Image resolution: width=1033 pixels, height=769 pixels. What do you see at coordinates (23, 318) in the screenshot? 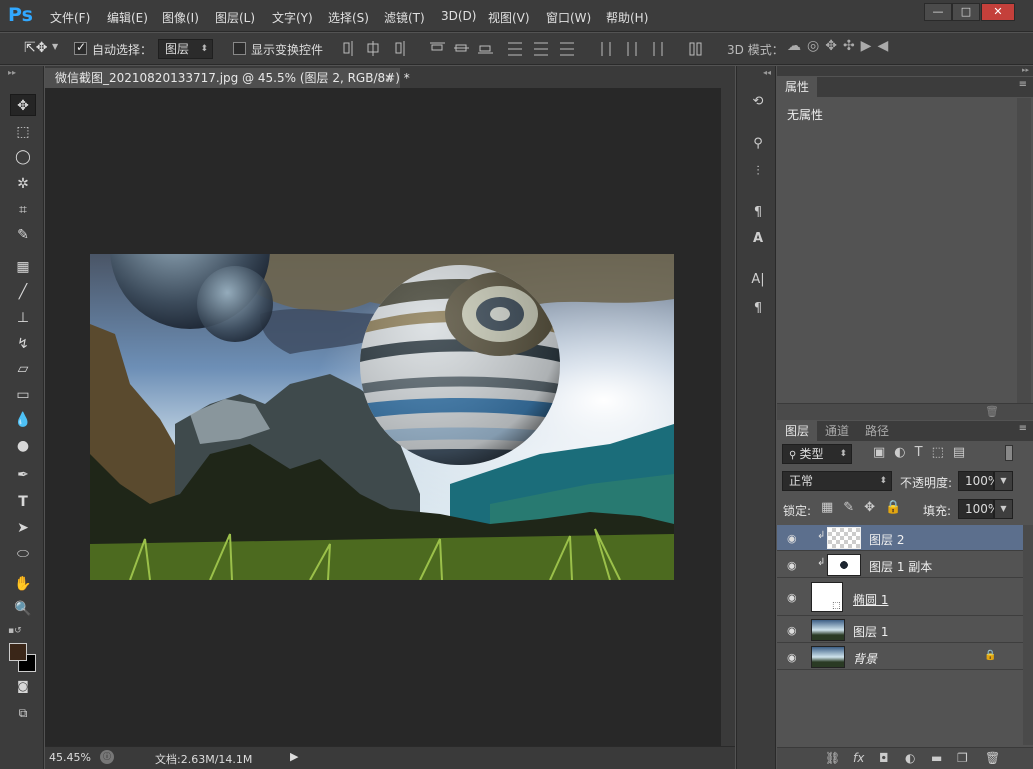
I see `stamp-tool-icon: ⊥` at bounding box center [23, 318].